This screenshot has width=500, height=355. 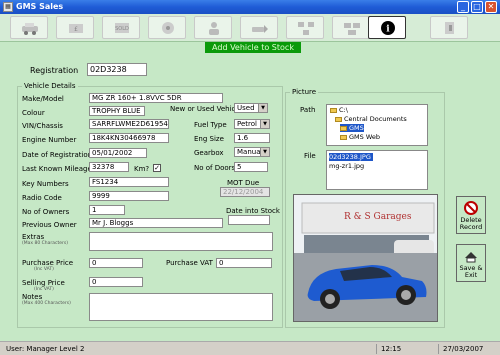 What do you see at coordinates (471, 257) in the screenshot?
I see `save-exit-icon` at bounding box center [471, 257].